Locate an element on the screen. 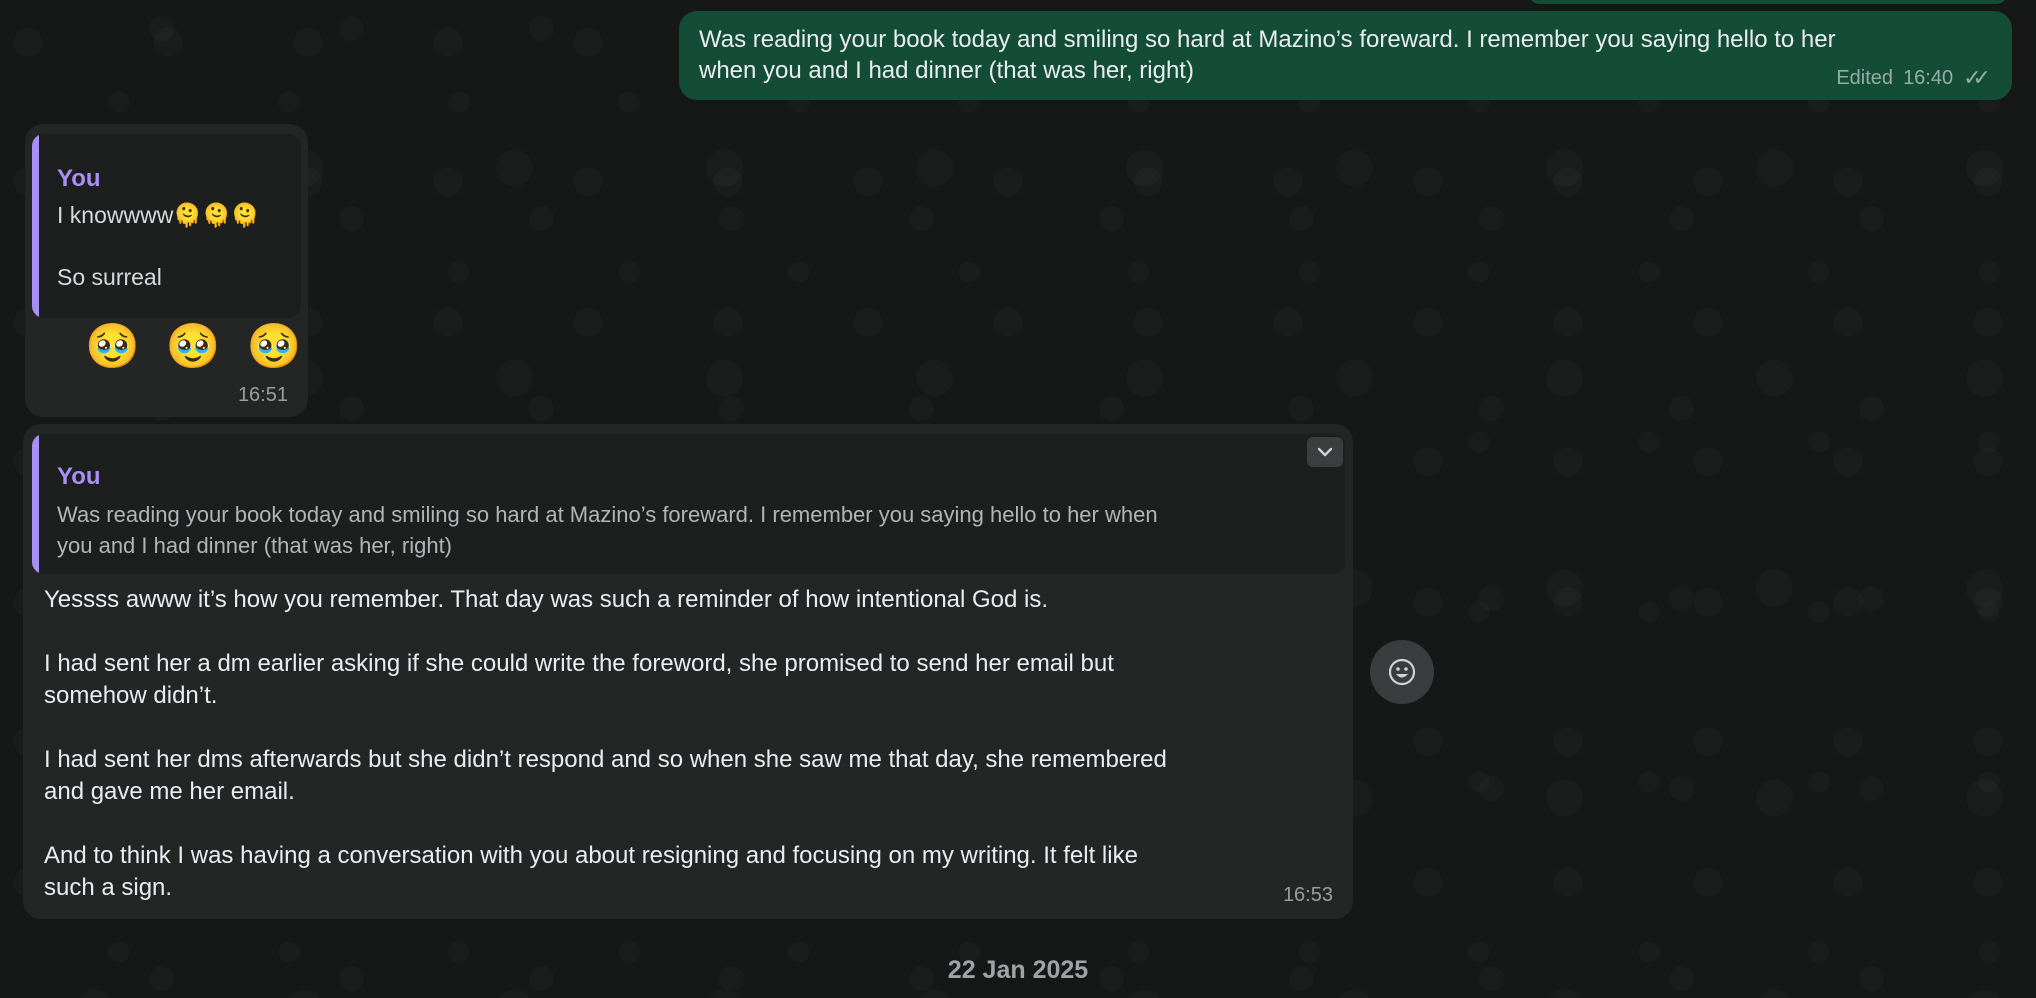  message-time: 16:53 is located at coordinates (1307, 895).